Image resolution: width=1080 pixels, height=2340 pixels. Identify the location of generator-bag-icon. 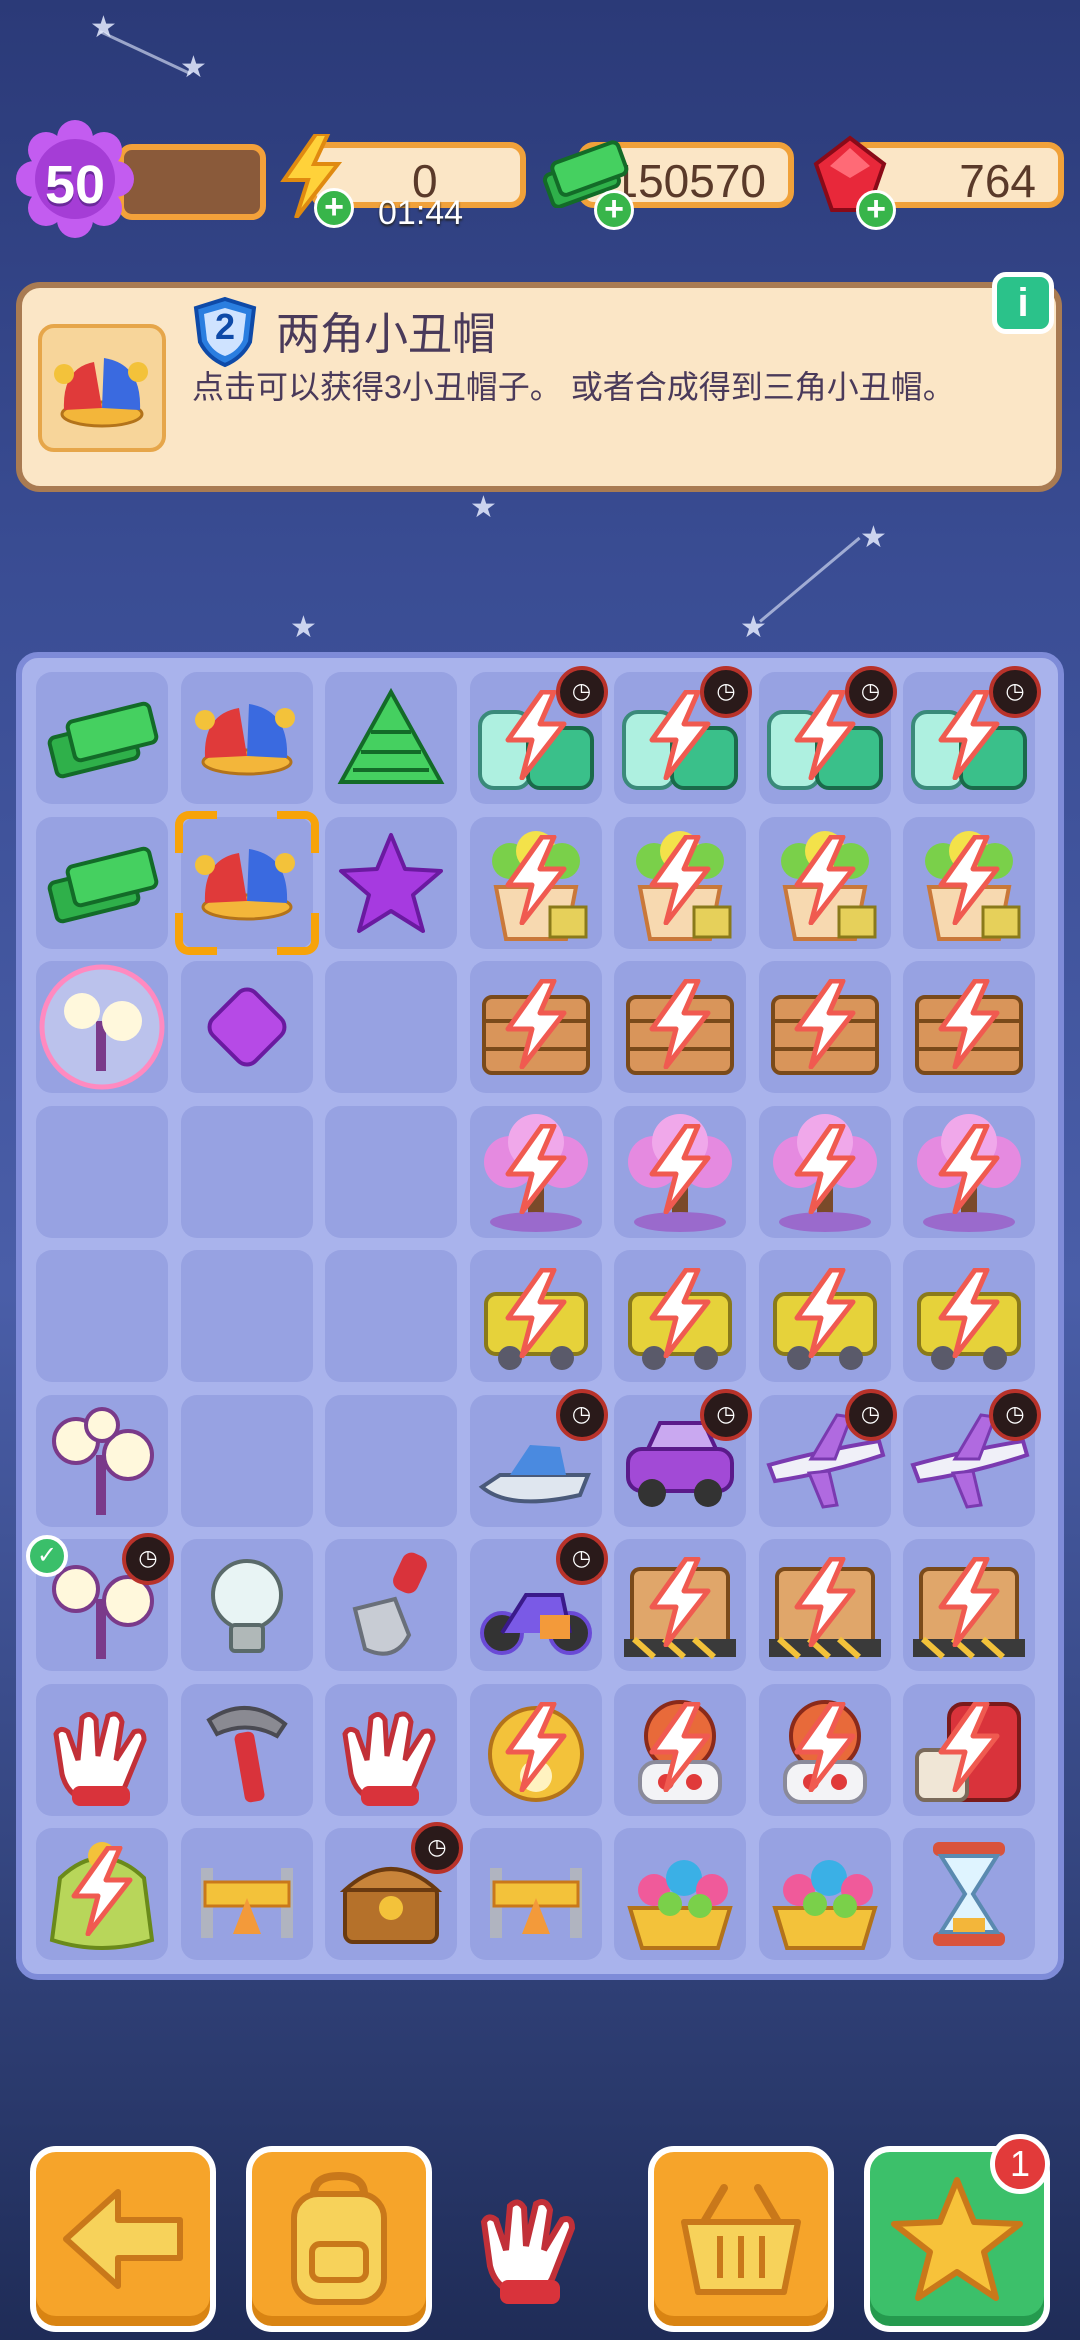
(102, 1894).